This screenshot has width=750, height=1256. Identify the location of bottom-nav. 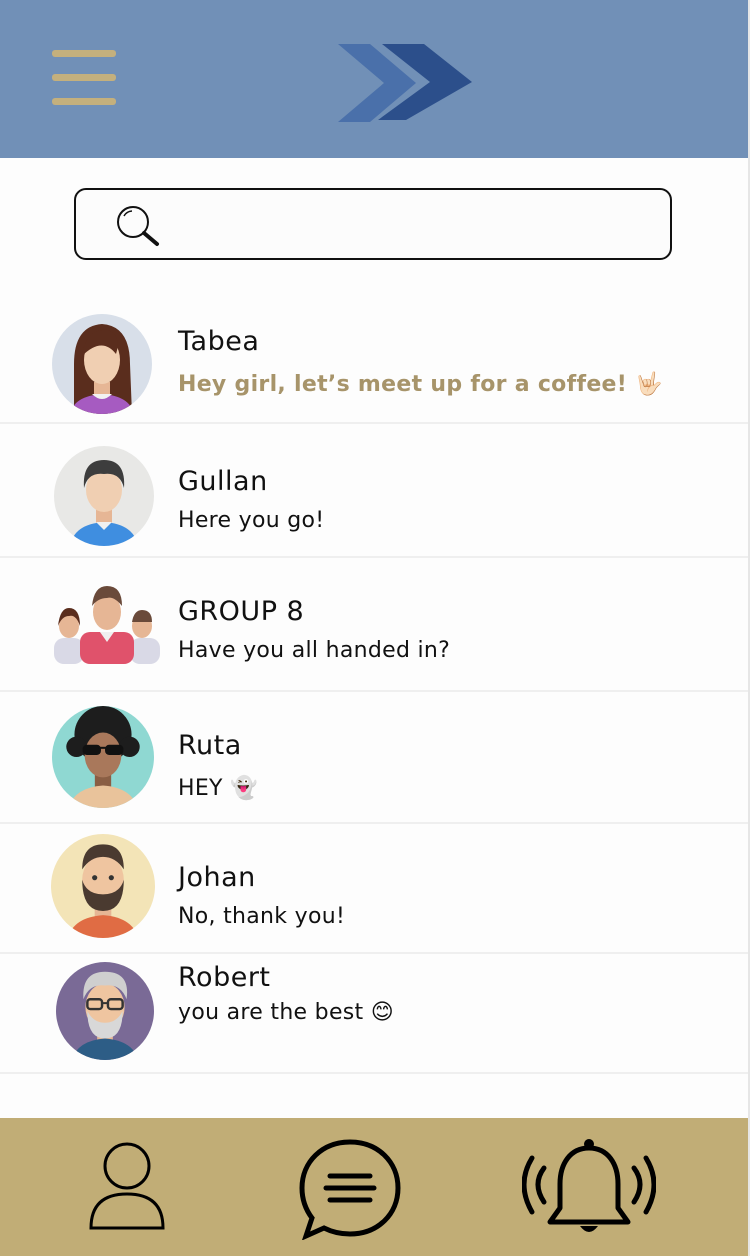
(374, 1187).